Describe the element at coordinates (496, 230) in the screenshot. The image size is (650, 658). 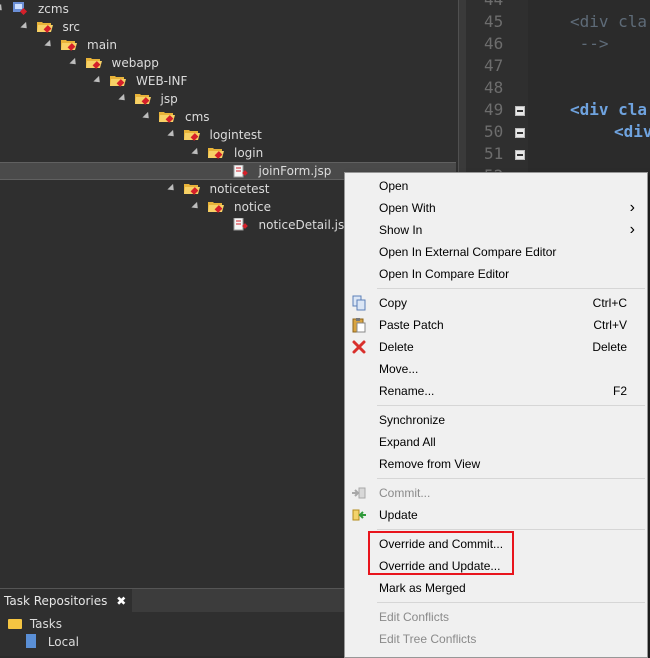
I see `menu-item-show-in: Show In ›` at that location.